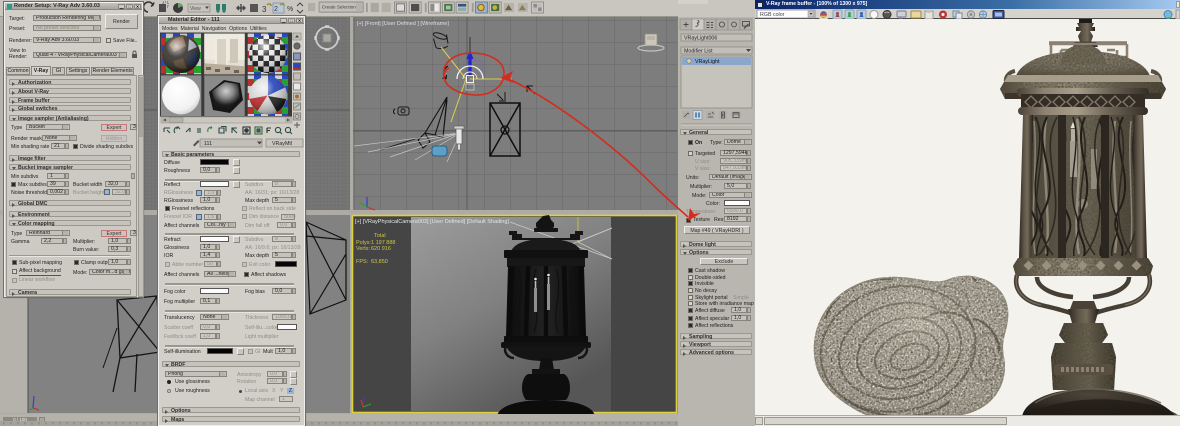 This screenshot has height=426, width=1180. I want to click on svg-text: VRayMtl, so click(282, 144).